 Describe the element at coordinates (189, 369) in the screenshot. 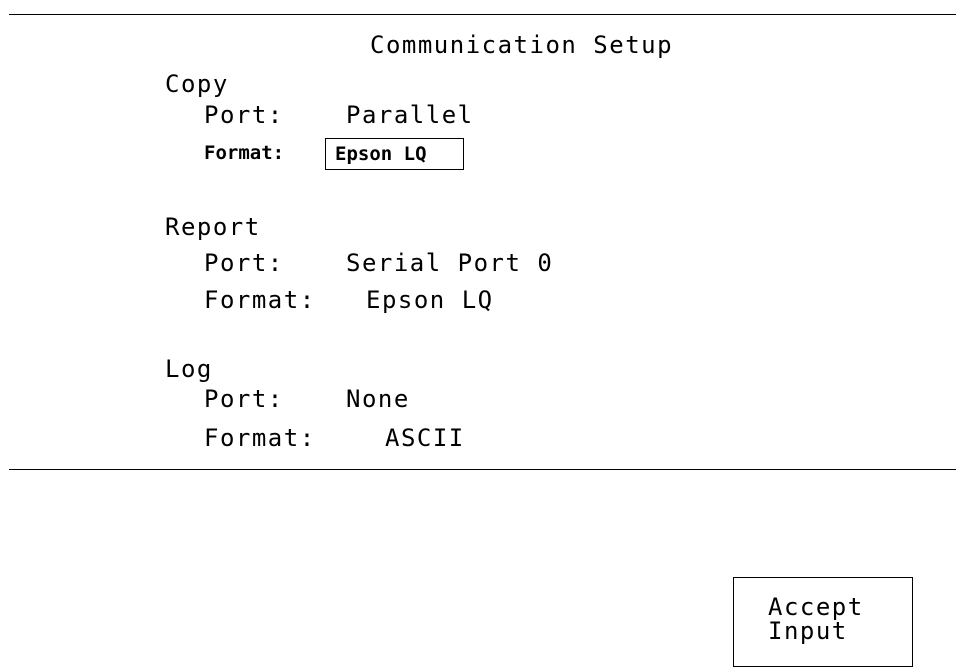

I see `log-section-header: Log` at that location.